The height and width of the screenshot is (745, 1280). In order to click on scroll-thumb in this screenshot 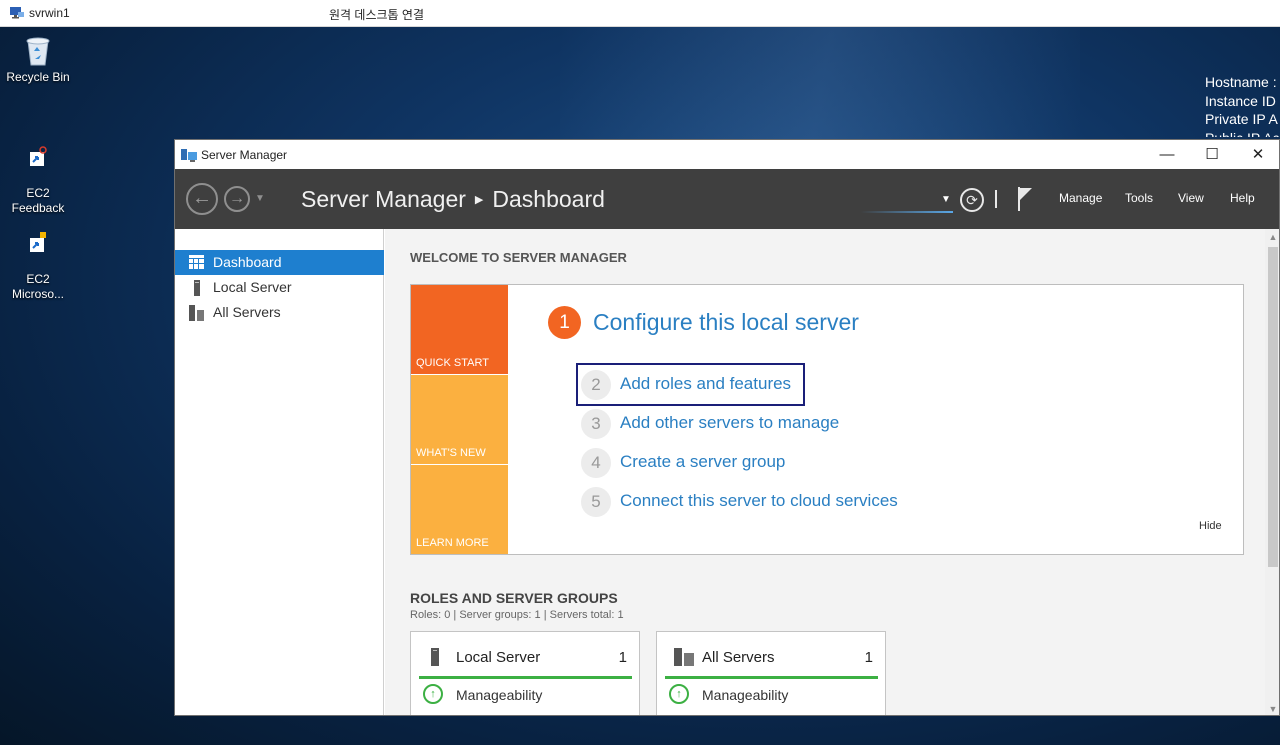, I will do `click(1273, 407)`.